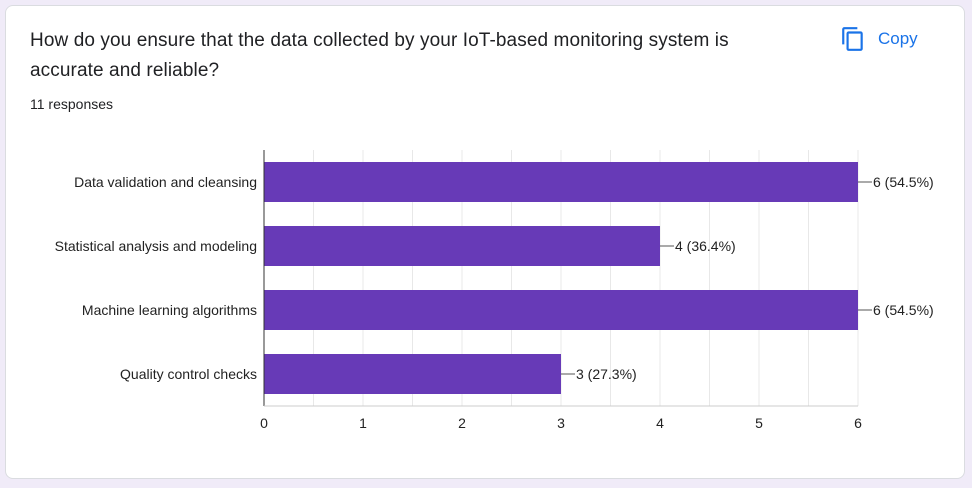 The image size is (972, 488). Describe the element at coordinates (660, 423) in the screenshot. I see `x-tick-label: 4` at that location.